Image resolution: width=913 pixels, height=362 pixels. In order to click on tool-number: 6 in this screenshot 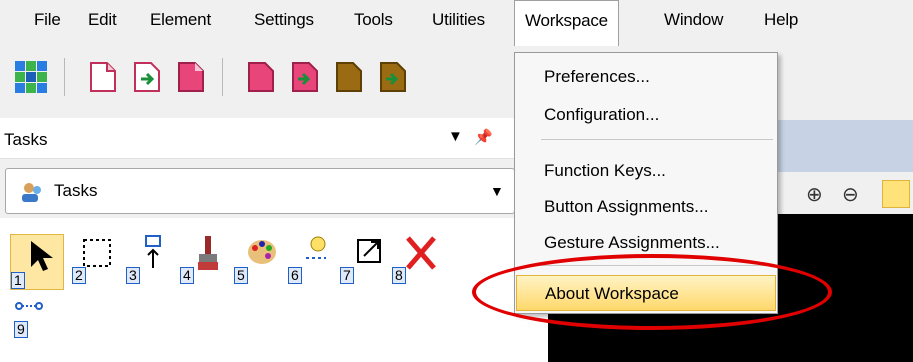, I will do `click(295, 275)`.